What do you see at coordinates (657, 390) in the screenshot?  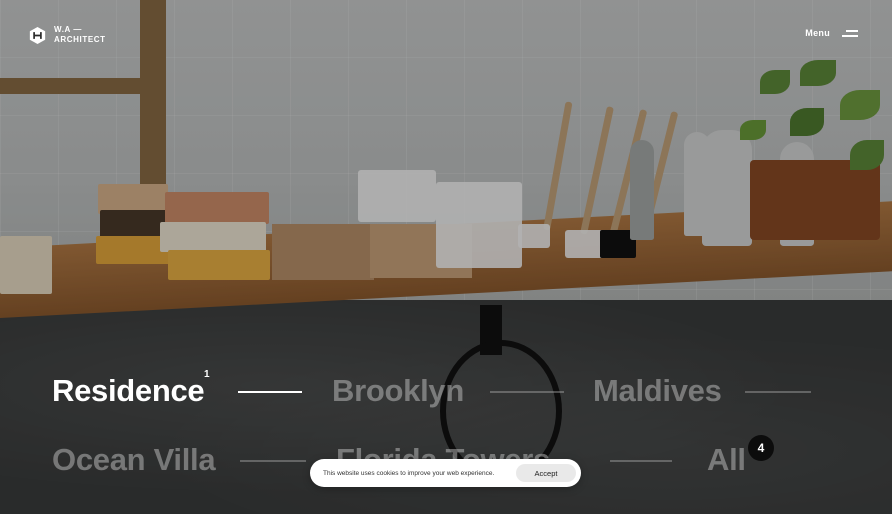 I see `project-link-maldives: Maldives` at bounding box center [657, 390].